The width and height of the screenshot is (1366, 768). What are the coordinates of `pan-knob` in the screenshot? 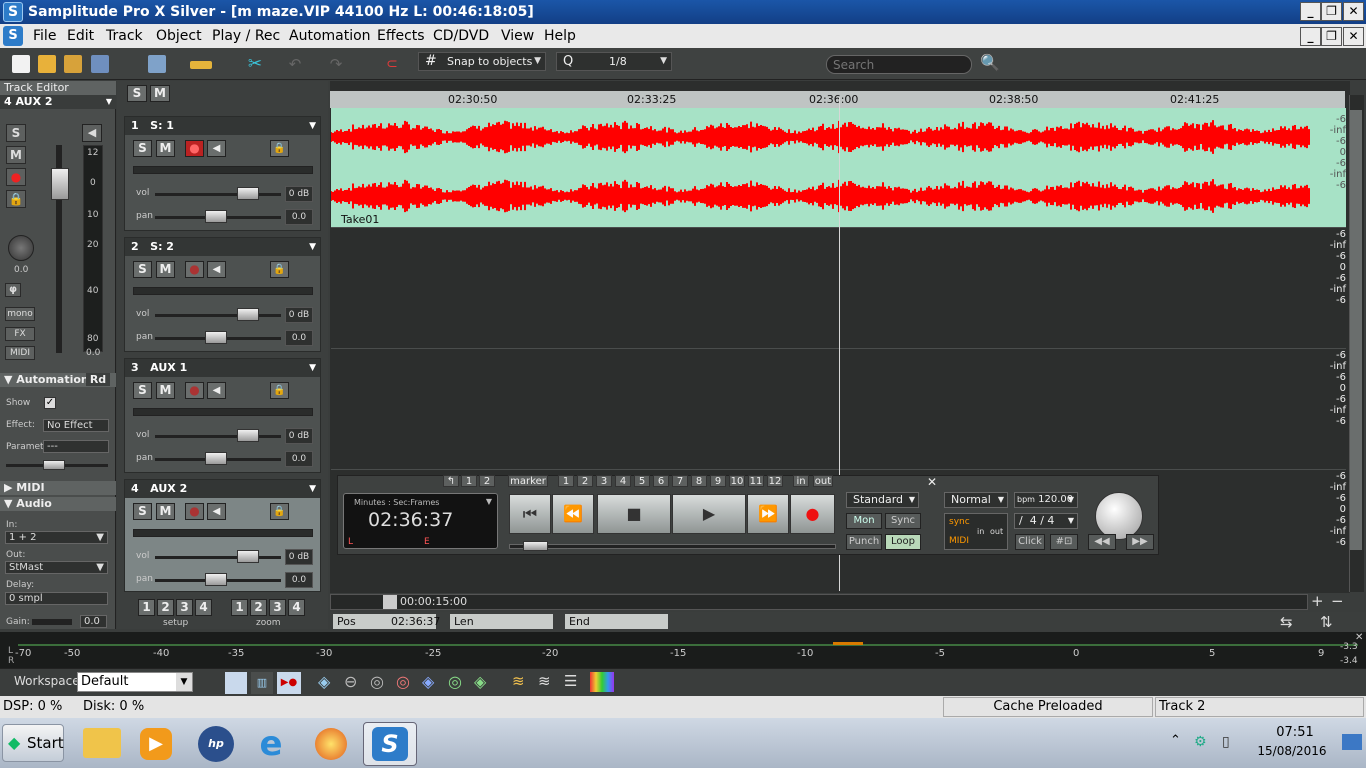 It's located at (21, 248).